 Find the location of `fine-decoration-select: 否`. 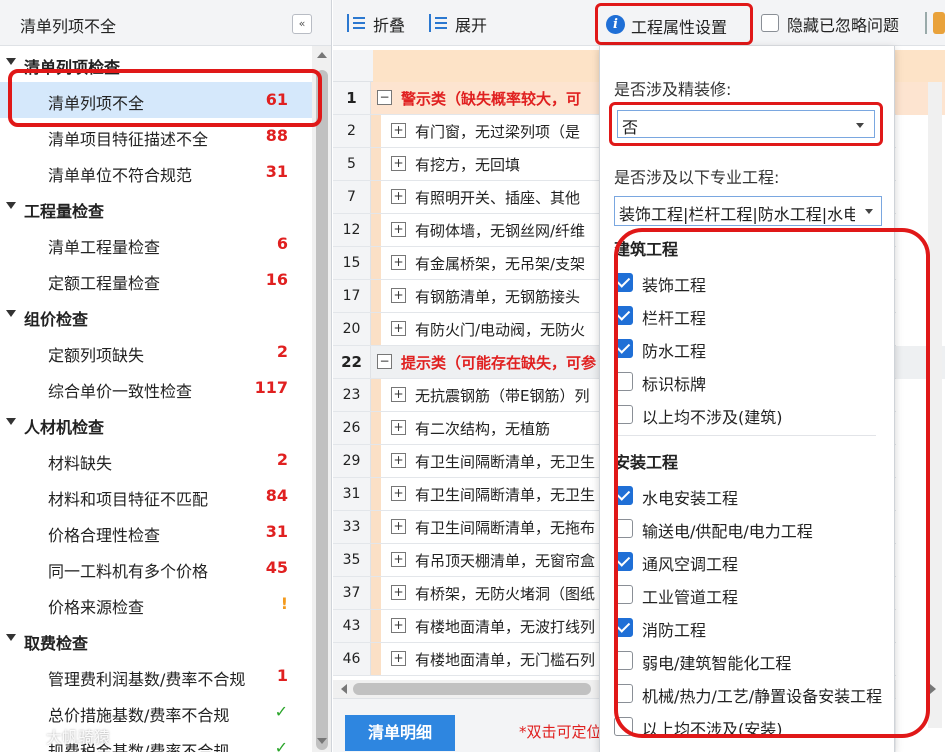

fine-decoration-select: 否 is located at coordinates (746, 124).